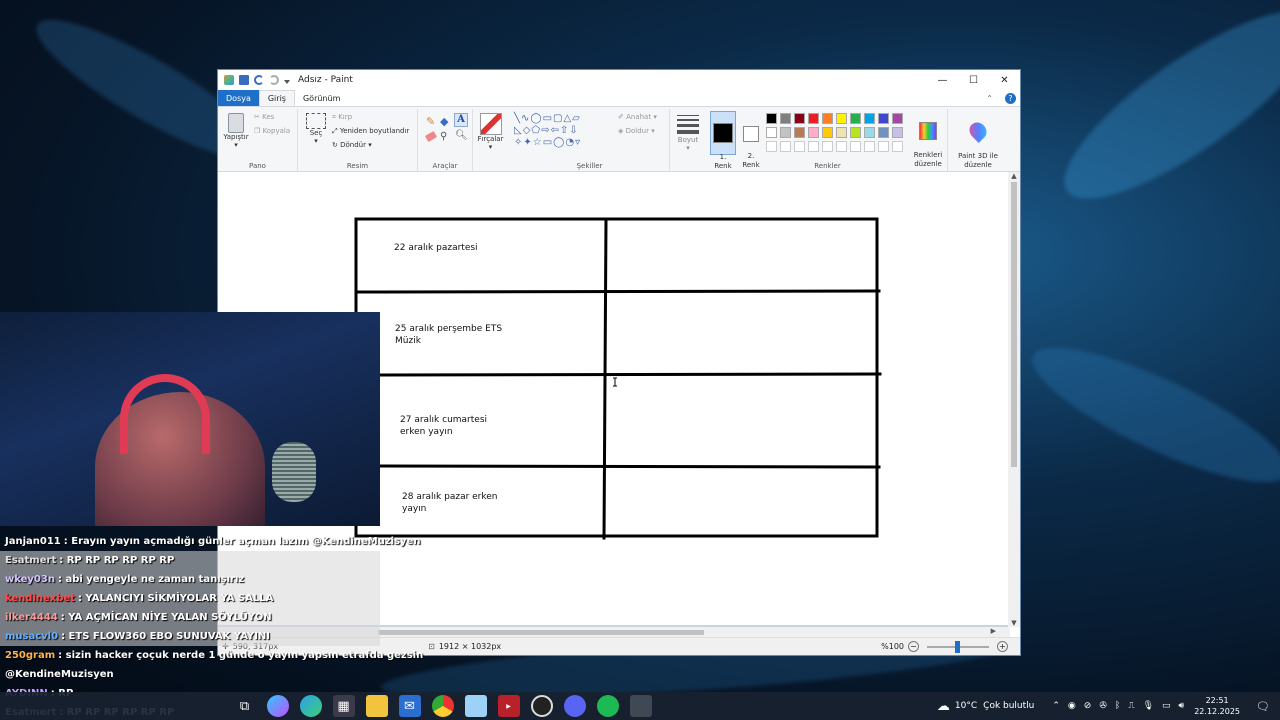 The image size is (1280, 720). Describe the element at coordinates (1072, 706) in the screenshot. I see `steam-icon: ◉` at that location.